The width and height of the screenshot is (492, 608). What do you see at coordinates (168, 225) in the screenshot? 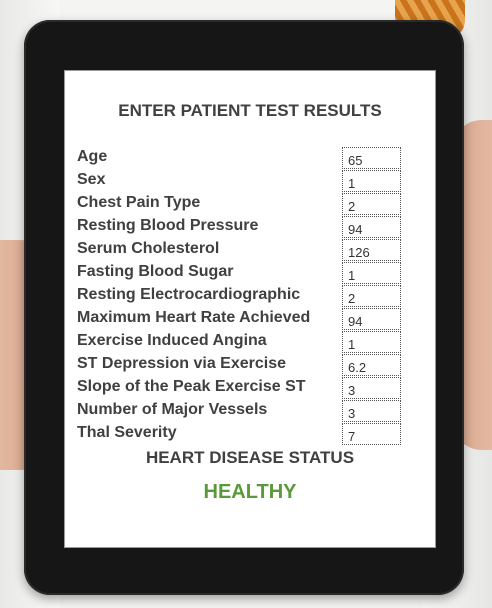
I see `field-label-resting-blood-pressure: Resting Blood Pressure` at bounding box center [168, 225].